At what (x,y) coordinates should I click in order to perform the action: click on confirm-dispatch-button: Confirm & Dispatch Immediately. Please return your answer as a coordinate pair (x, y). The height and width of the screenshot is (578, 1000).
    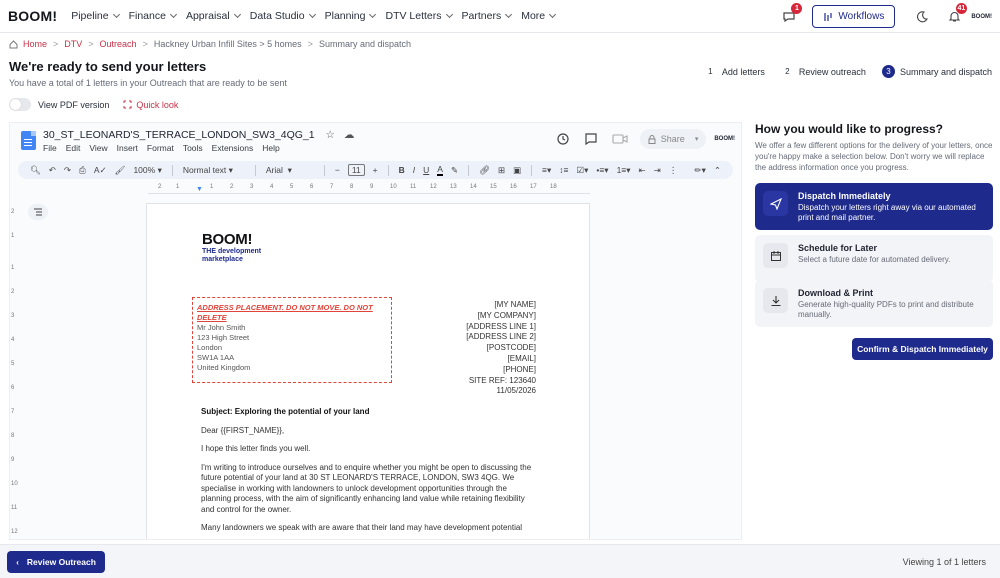
    Looking at the image, I should click on (922, 349).